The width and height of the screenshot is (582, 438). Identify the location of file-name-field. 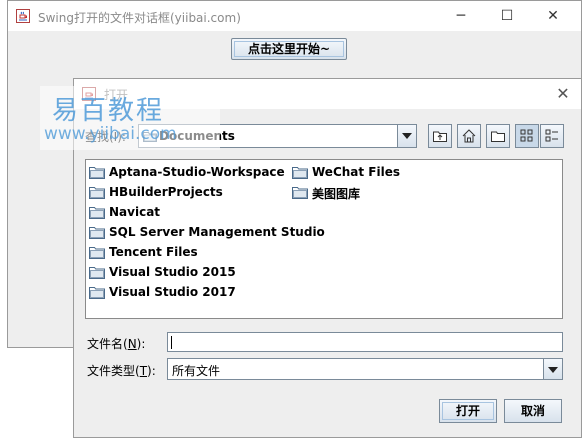
(365, 342).